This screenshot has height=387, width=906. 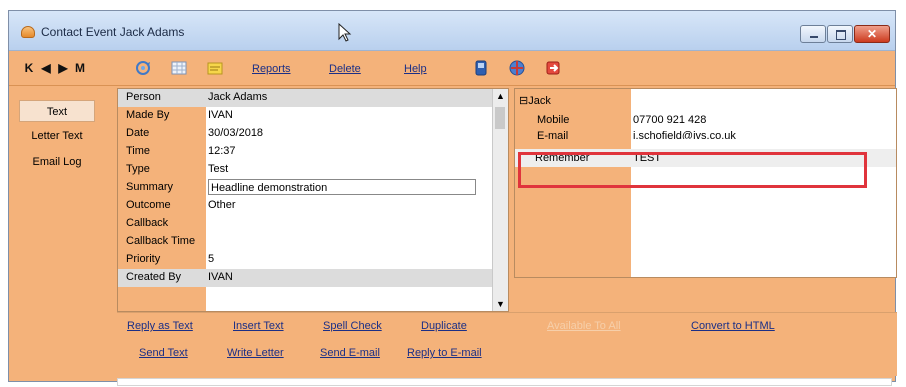 What do you see at coordinates (504, 382) in the screenshot?
I see `status-bar` at bounding box center [504, 382].